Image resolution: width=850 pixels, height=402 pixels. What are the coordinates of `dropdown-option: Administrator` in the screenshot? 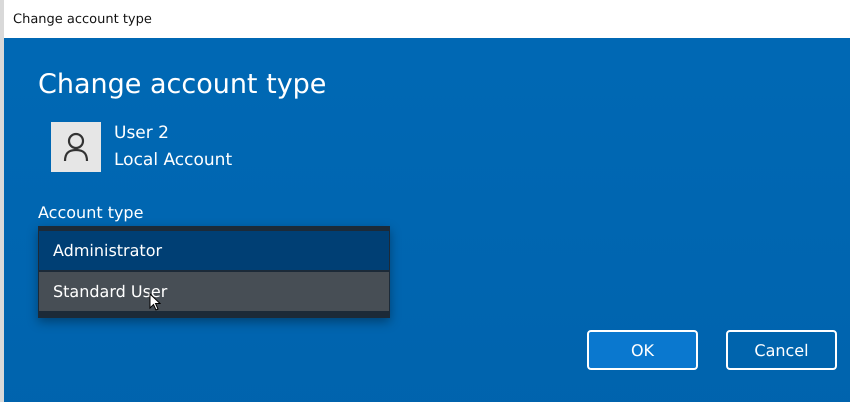 It's located at (214, 250).